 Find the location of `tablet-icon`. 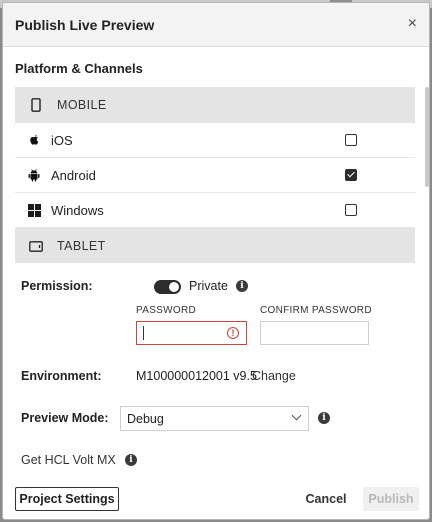

tablet-icon is located at coordinates (36, 246).